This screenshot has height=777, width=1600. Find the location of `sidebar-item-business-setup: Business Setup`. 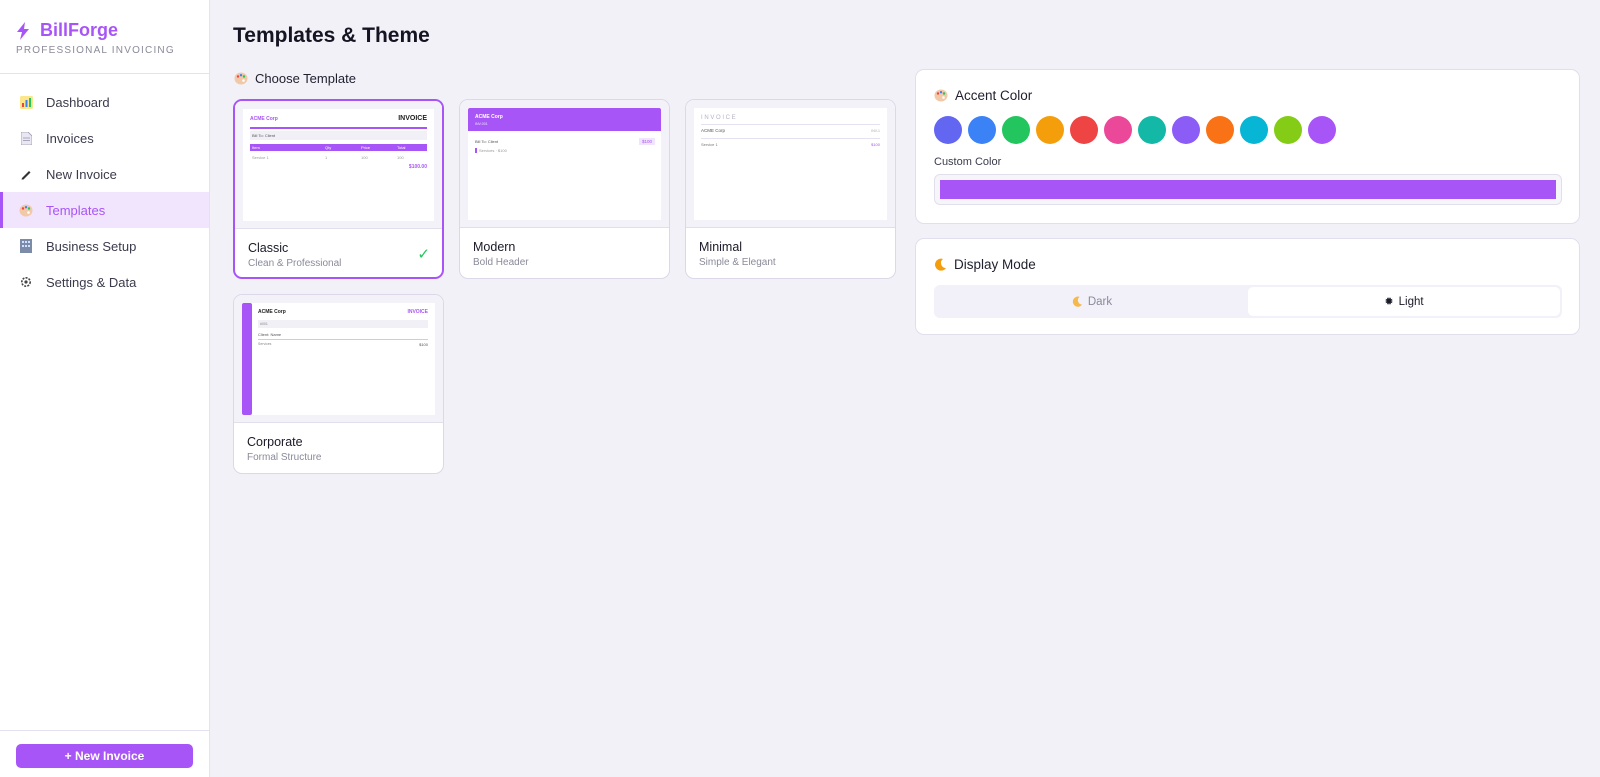

sidebar-item-business-setup: Business Setup is located at coordinates (104, 246).